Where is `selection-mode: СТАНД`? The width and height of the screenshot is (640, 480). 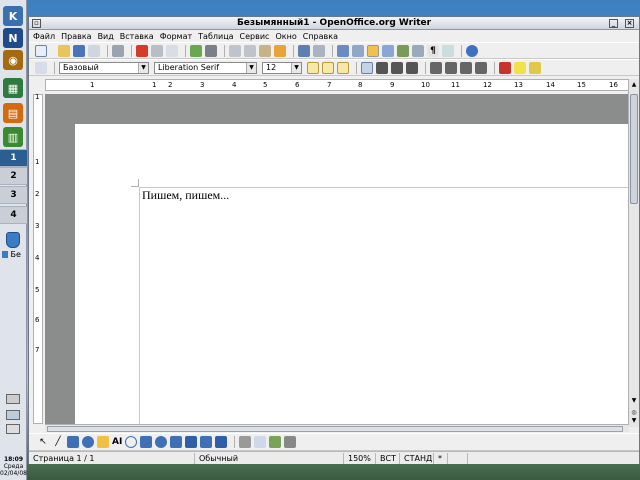 selection-mode: СТАНД is located at coordinates (417, 458).